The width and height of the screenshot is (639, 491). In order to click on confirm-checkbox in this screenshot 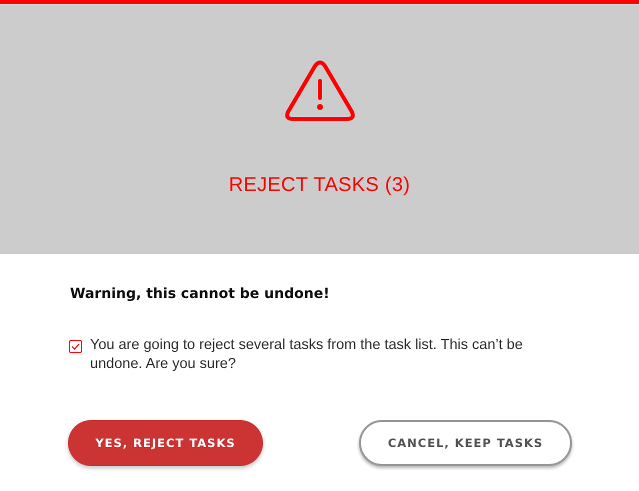, I will do `click(75, 346)`.